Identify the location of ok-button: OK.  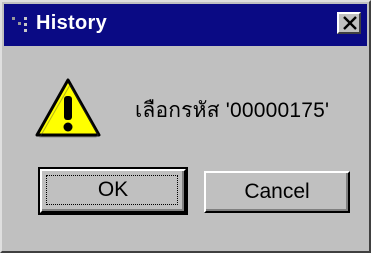
(113, 191).